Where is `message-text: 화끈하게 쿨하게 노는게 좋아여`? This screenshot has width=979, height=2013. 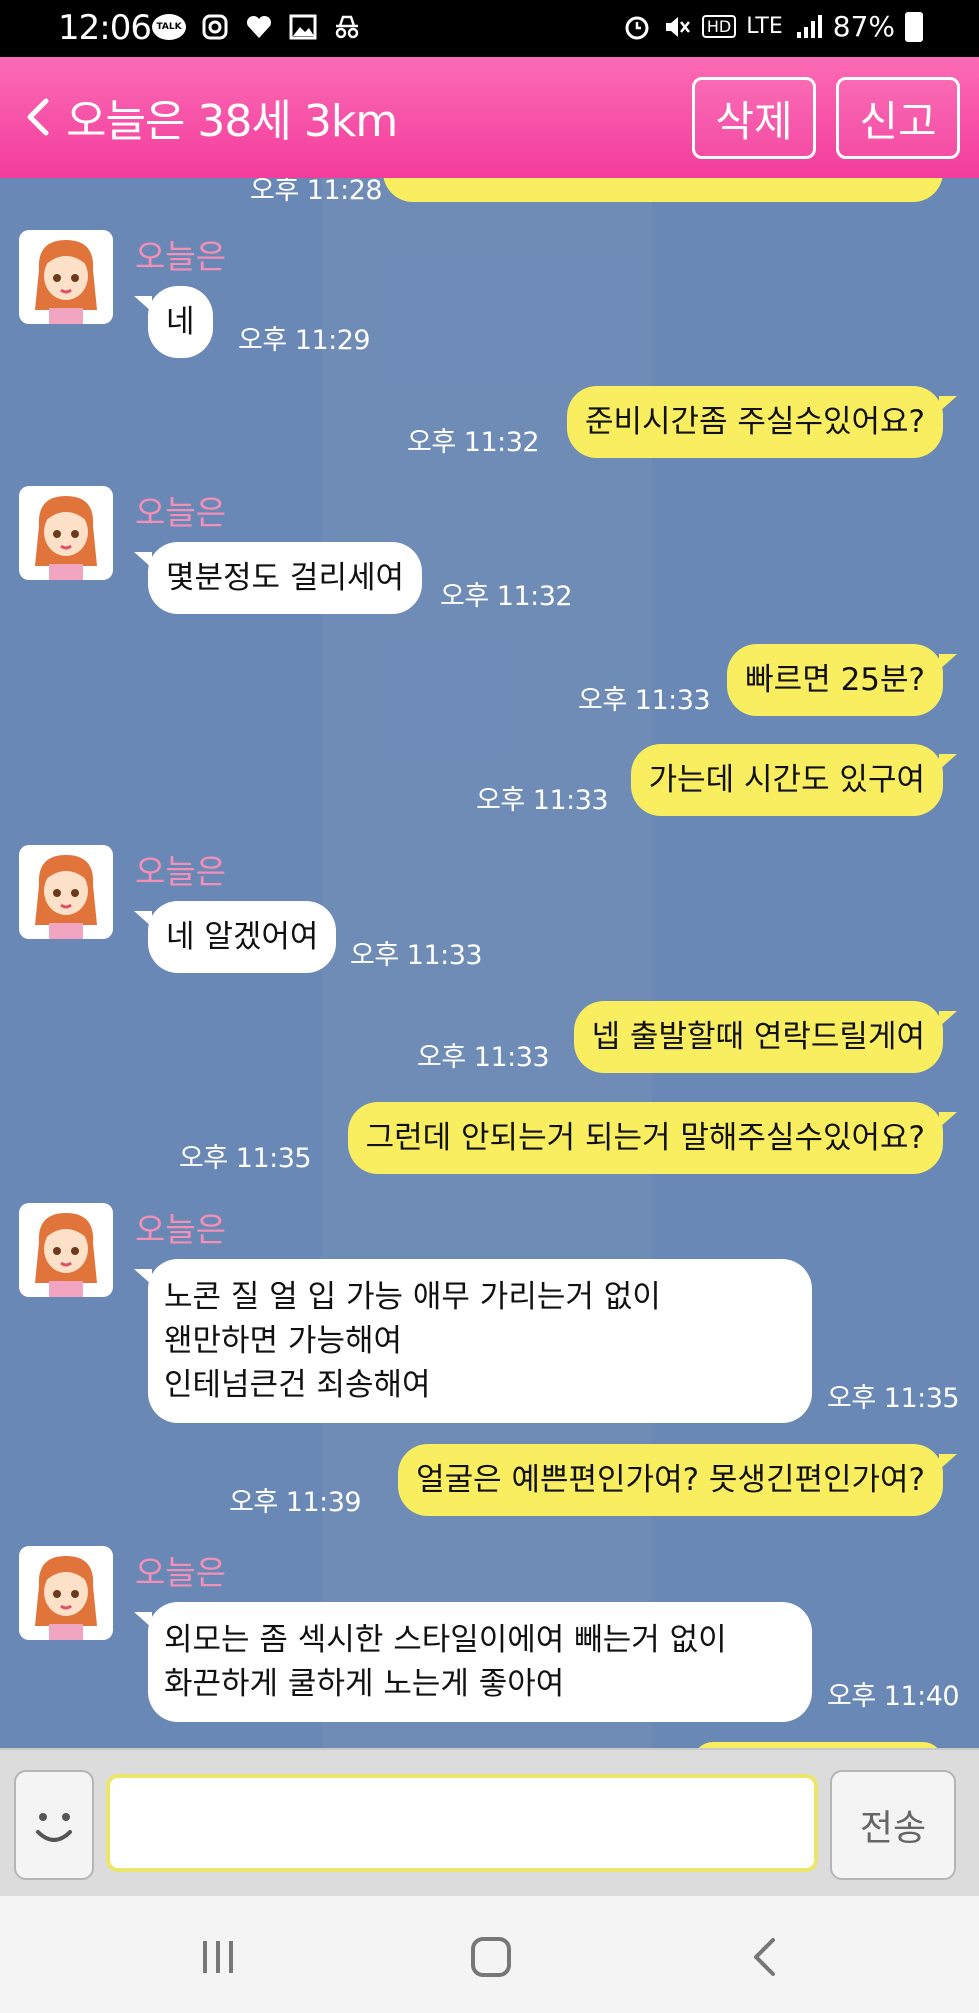 message-text: 화끈하게 쿨하게 노는게 좋아여 is located at coordinates (364, 1684).